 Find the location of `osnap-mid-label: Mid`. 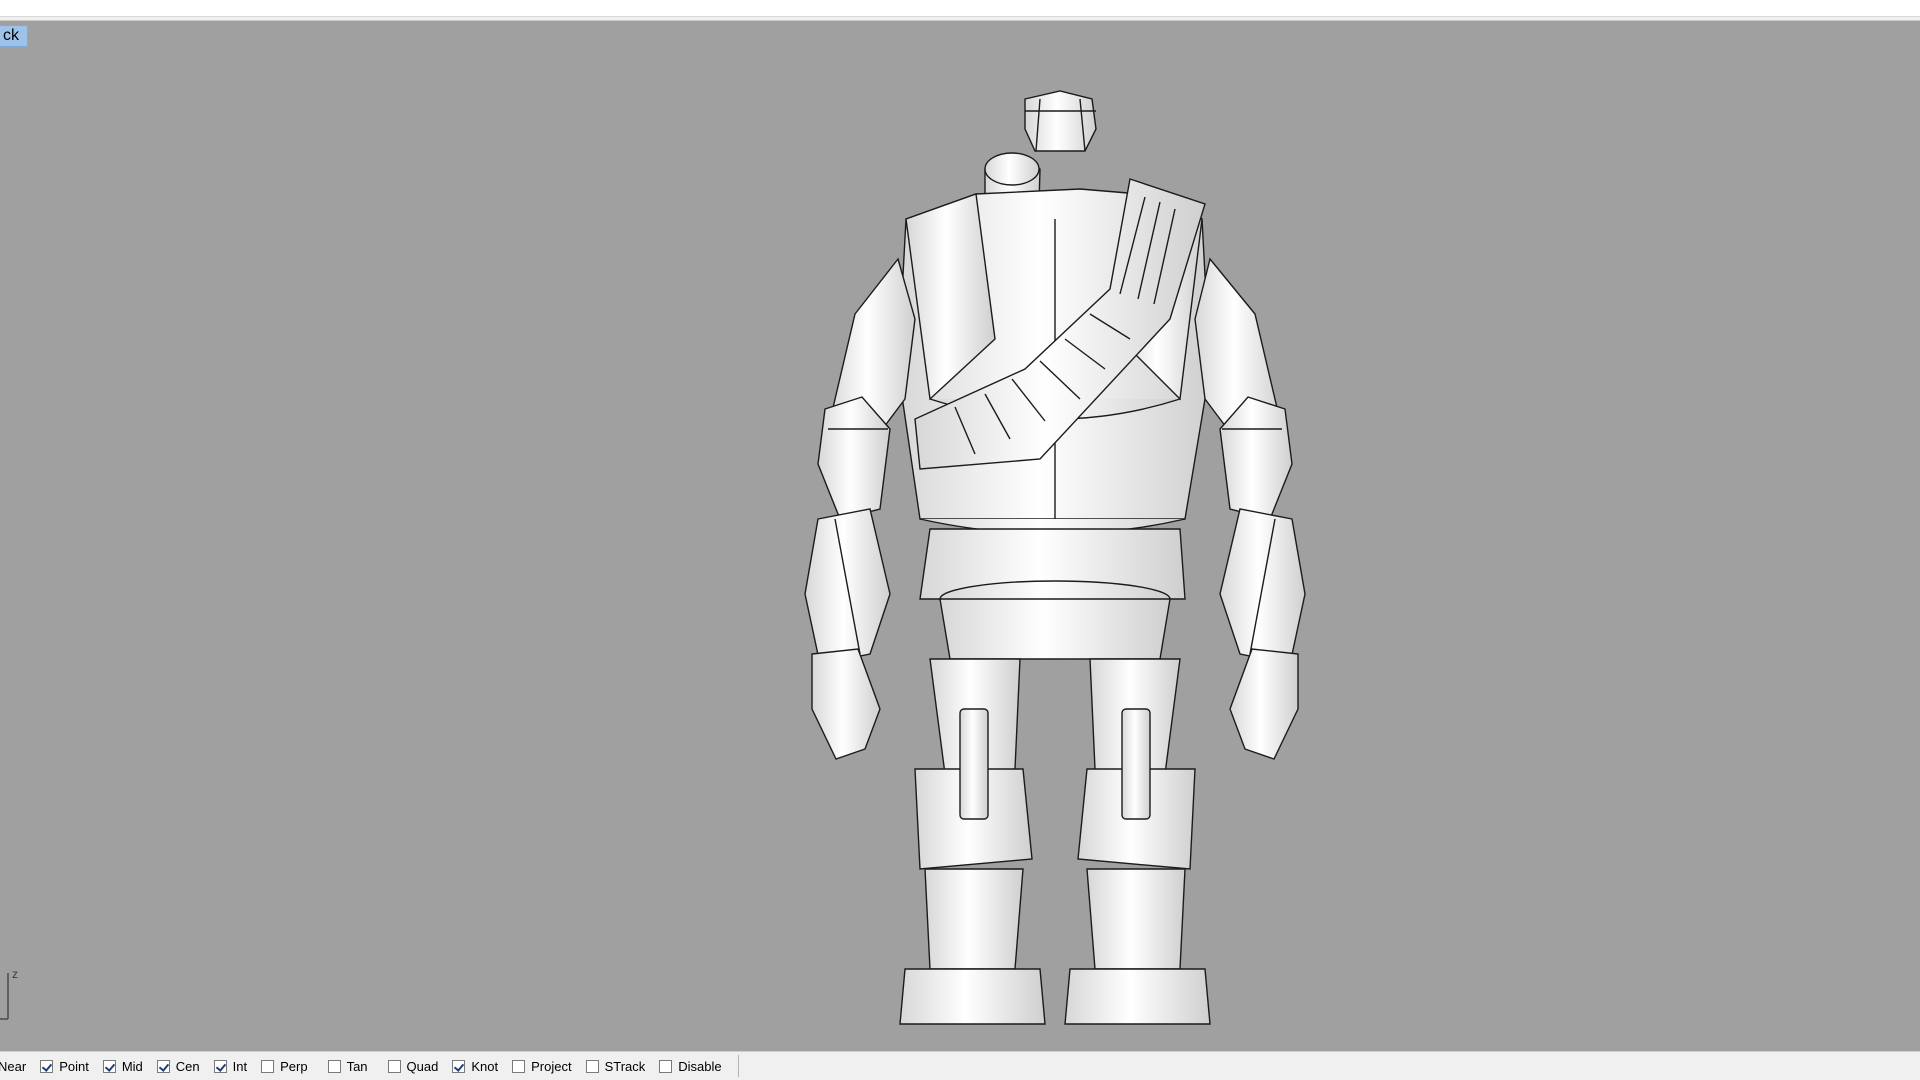

osnap-mid-label: Mid is located at coordinates (132, 1066).